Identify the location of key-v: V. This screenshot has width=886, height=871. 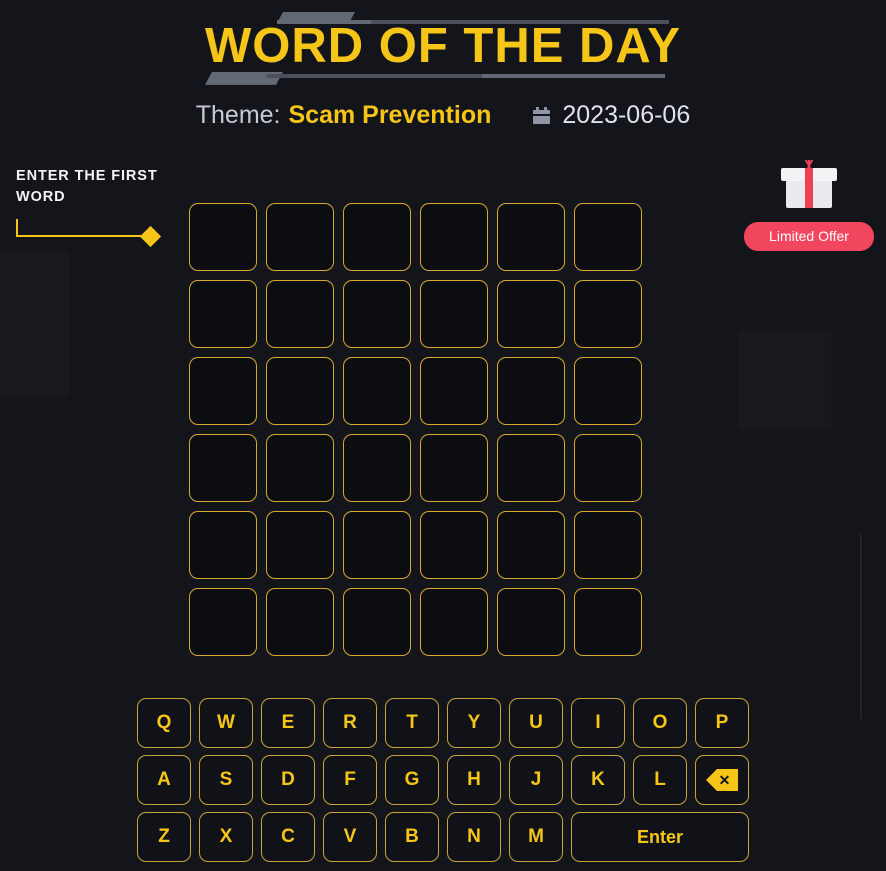
(350, 837).